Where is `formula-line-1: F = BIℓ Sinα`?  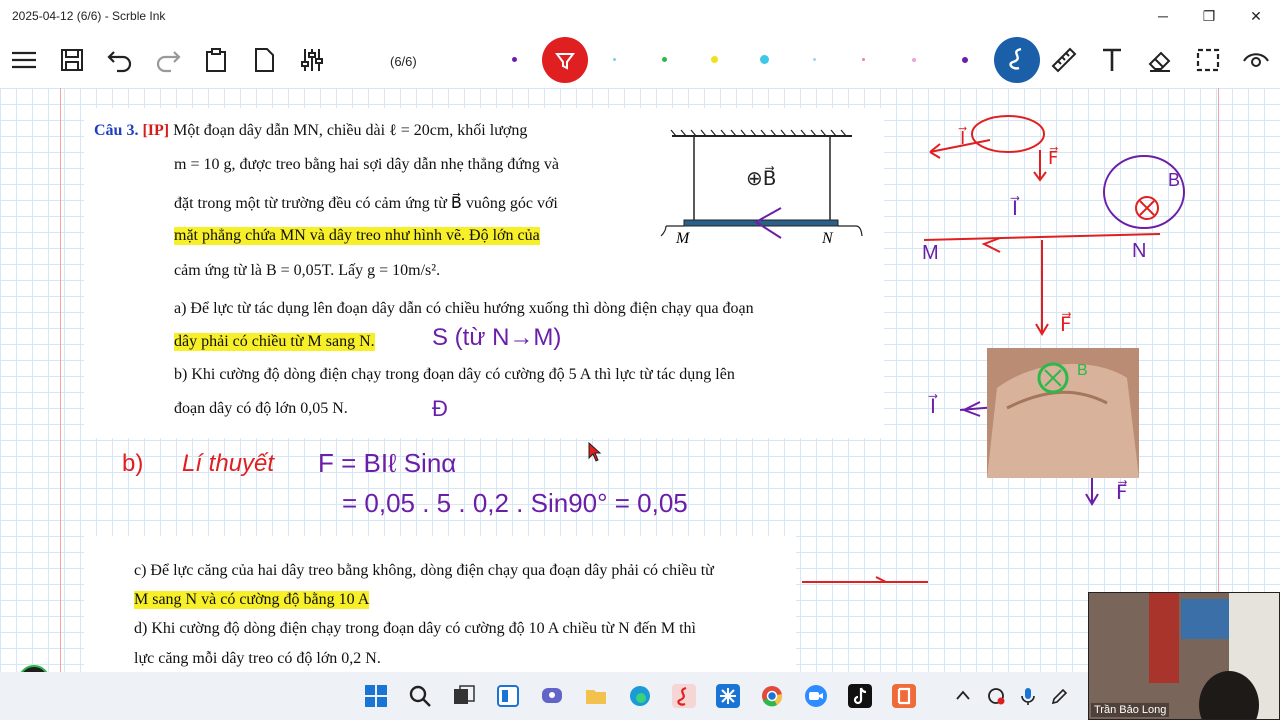
formula-line-1: F = BIℓ Sinα is located at coordinates (387, 463).